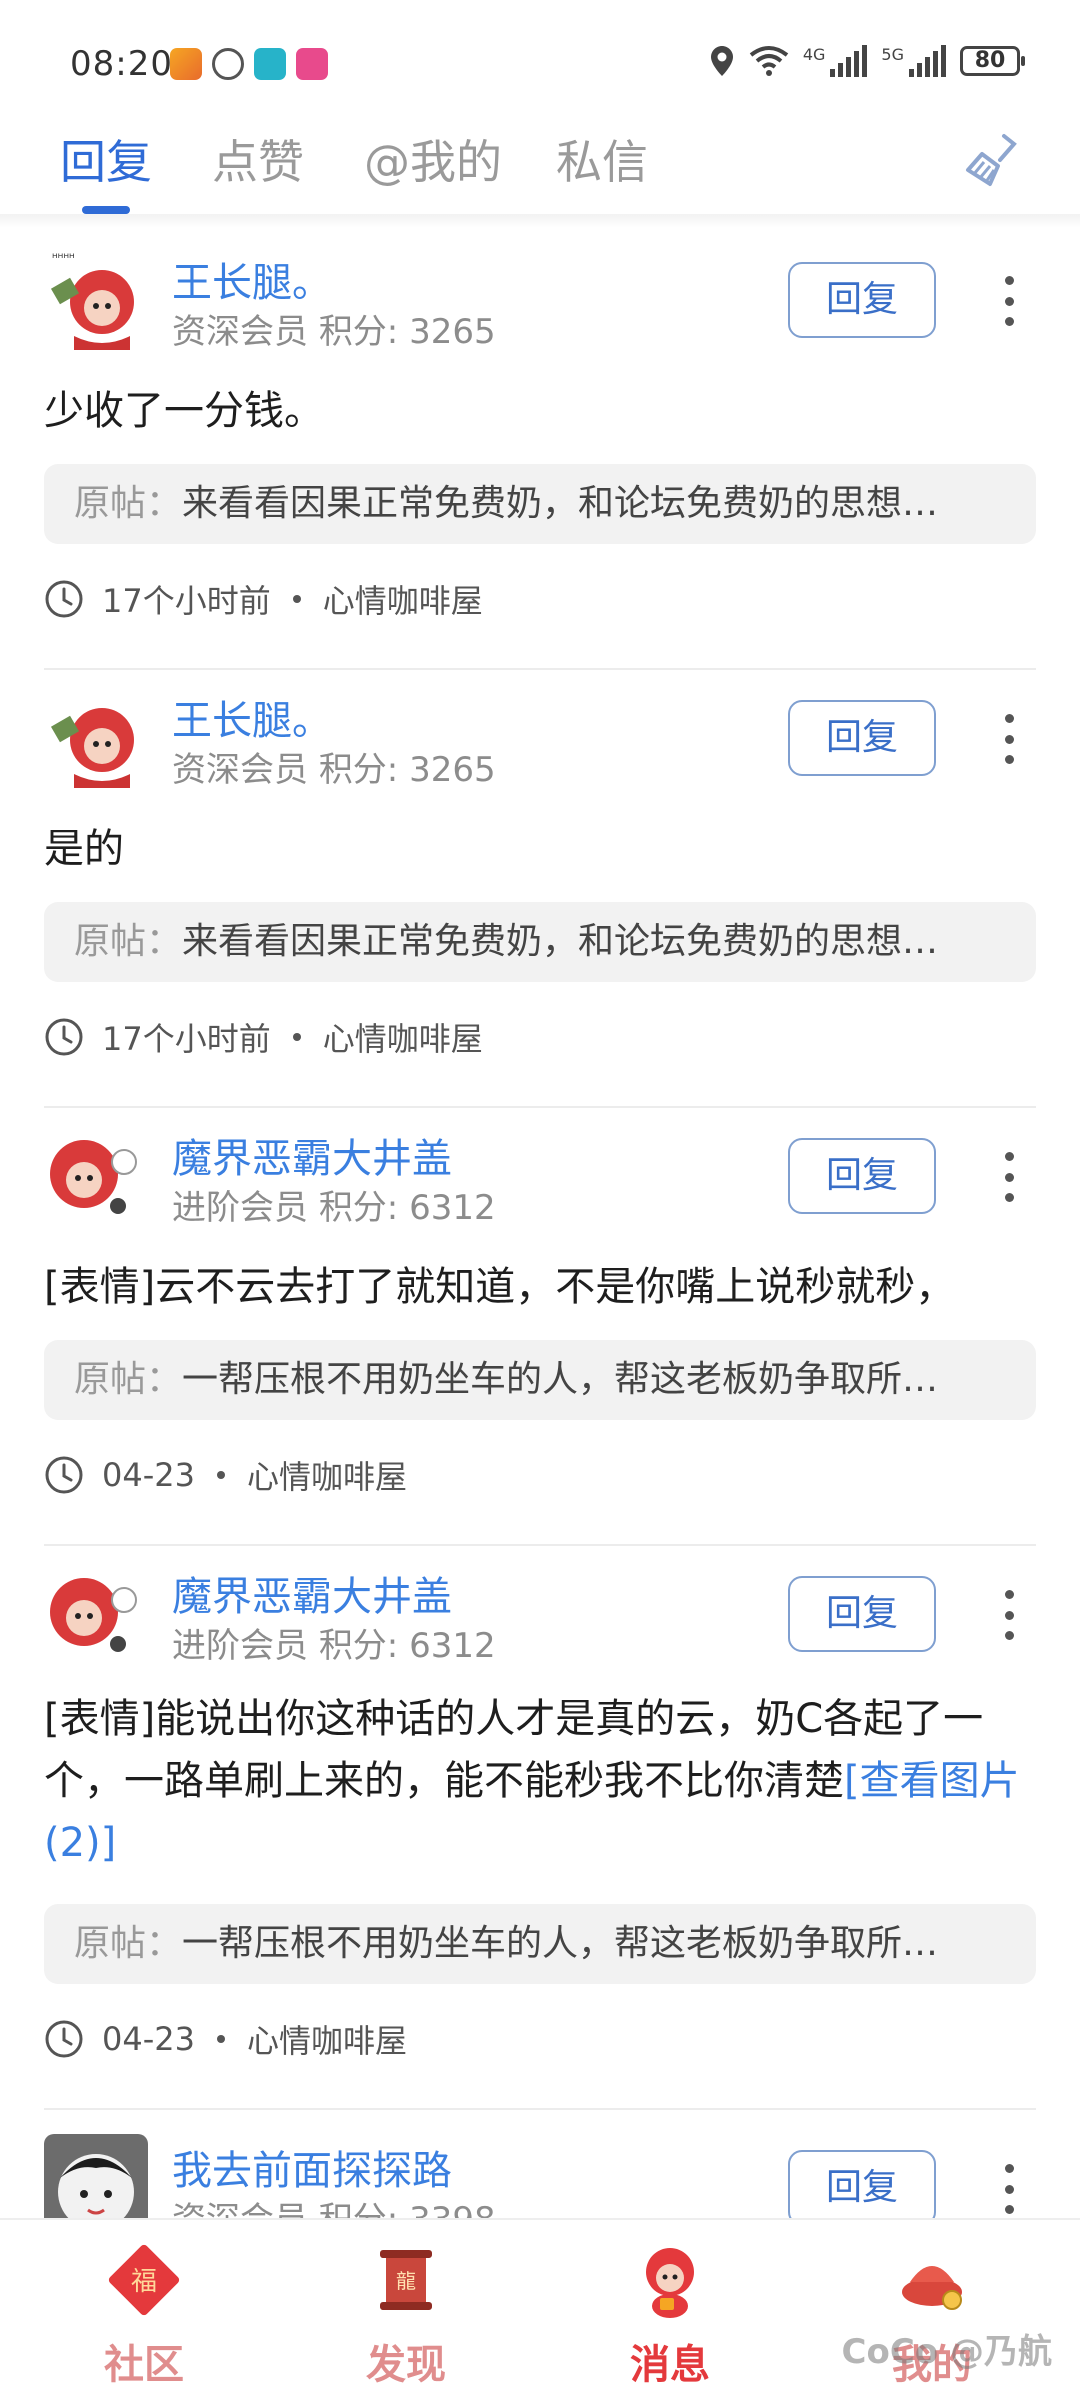  I want to click on battery-icon: 80, so click(992, 61).